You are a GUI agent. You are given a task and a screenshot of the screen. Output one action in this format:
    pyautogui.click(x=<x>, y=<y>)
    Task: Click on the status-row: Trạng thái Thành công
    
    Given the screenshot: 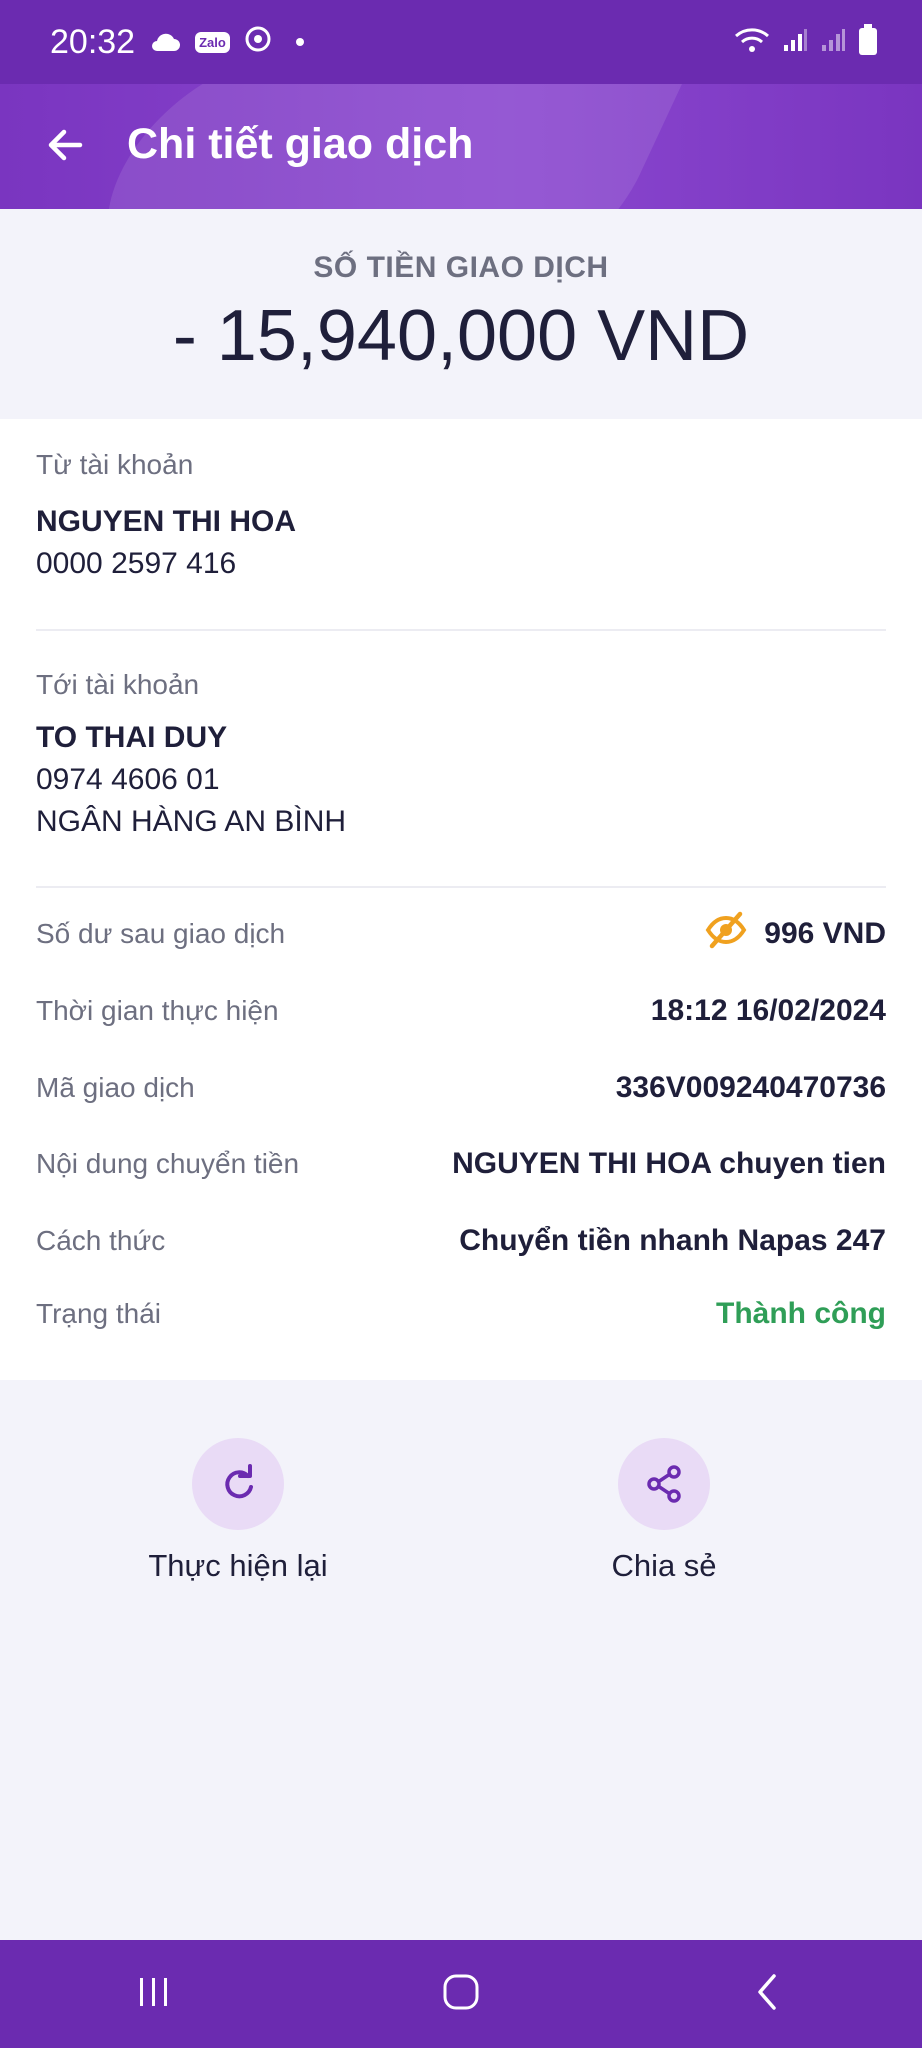 What is the action you would take?
    pyautogui.click(x=461, y=1314)
    